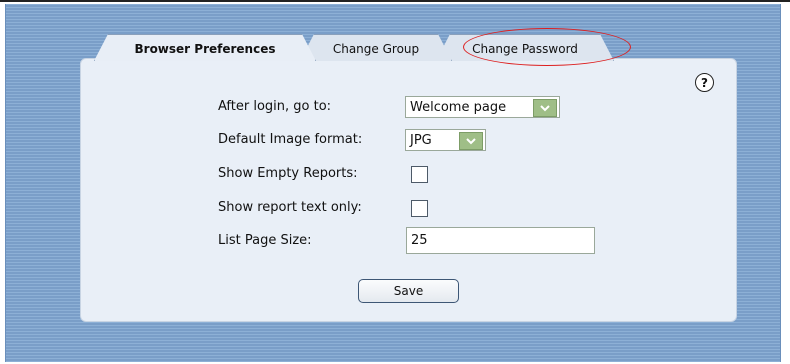 The height and width of the screenshot is (364, 790). Describe the element at coordinates (500, 240) in the screenshot. I see `list-page-size-input` at that location.